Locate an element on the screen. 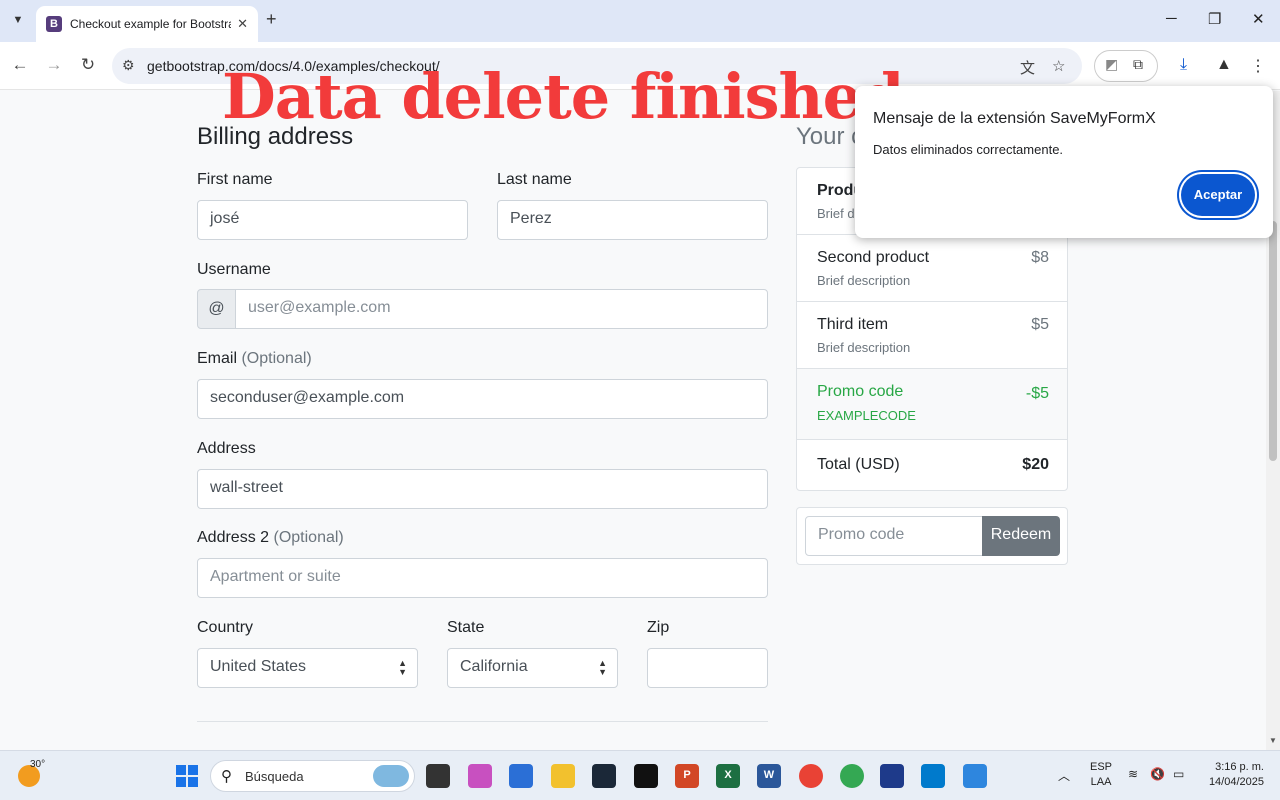 Image resolution: width=1280 pixels, height=800 pixels. state-select: California ▲ ▼ is located at coordinates (532, 668).